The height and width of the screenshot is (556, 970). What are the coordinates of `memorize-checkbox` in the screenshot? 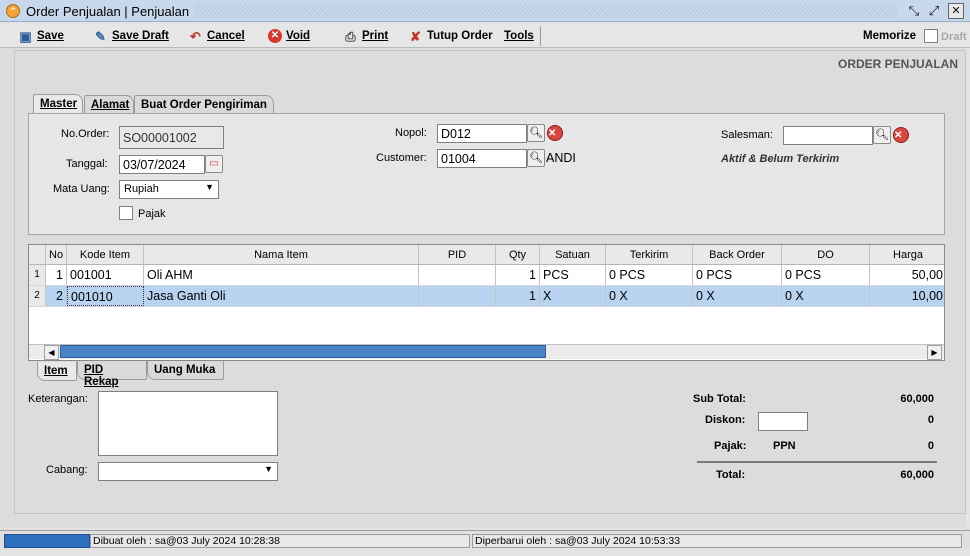 It's located at (931, 36).